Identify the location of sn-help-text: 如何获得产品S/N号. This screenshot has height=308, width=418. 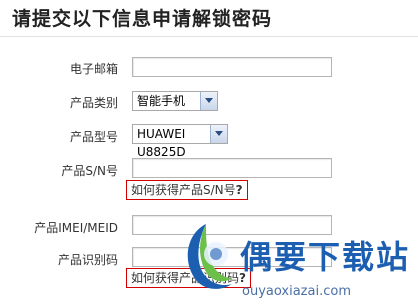
(183, 190).